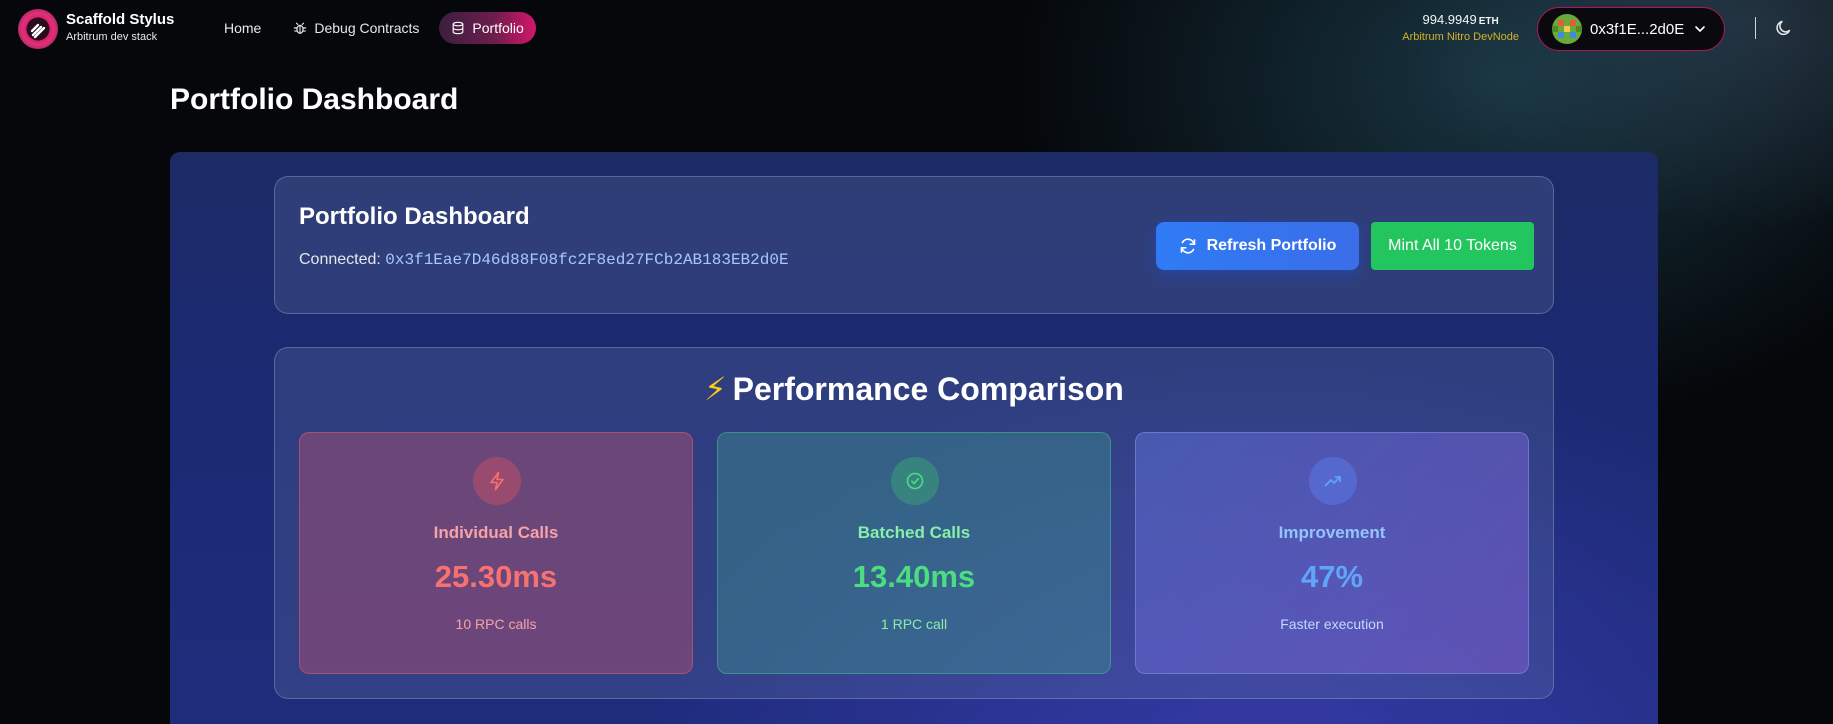 The width and height of the screenshot is (1833, 724). I want to click on bug-icon, so click(300, 28).